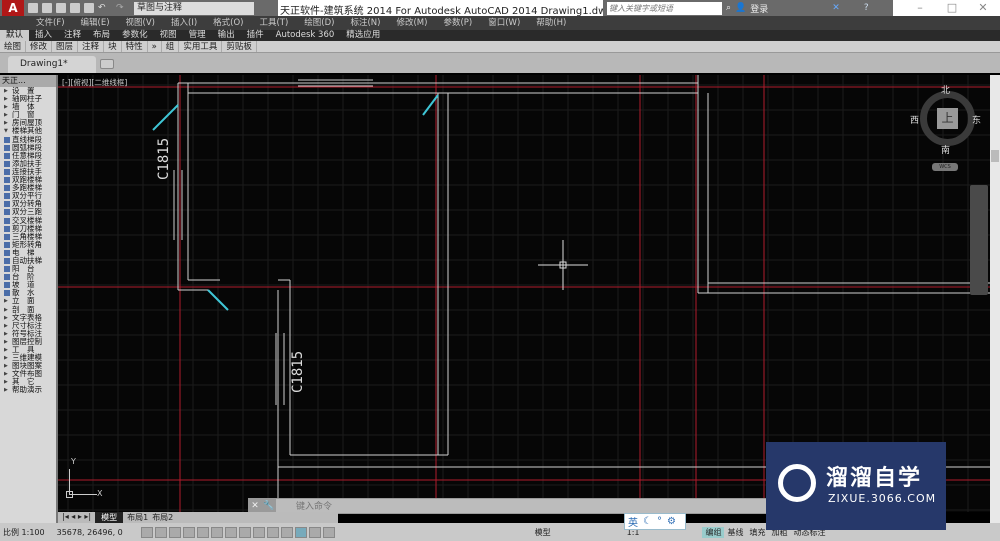 The image size is (1000, 541). What do you see at coordinates (33, 8) in the screenshot?
I see `new-icon` at bounding box center [33, 8].